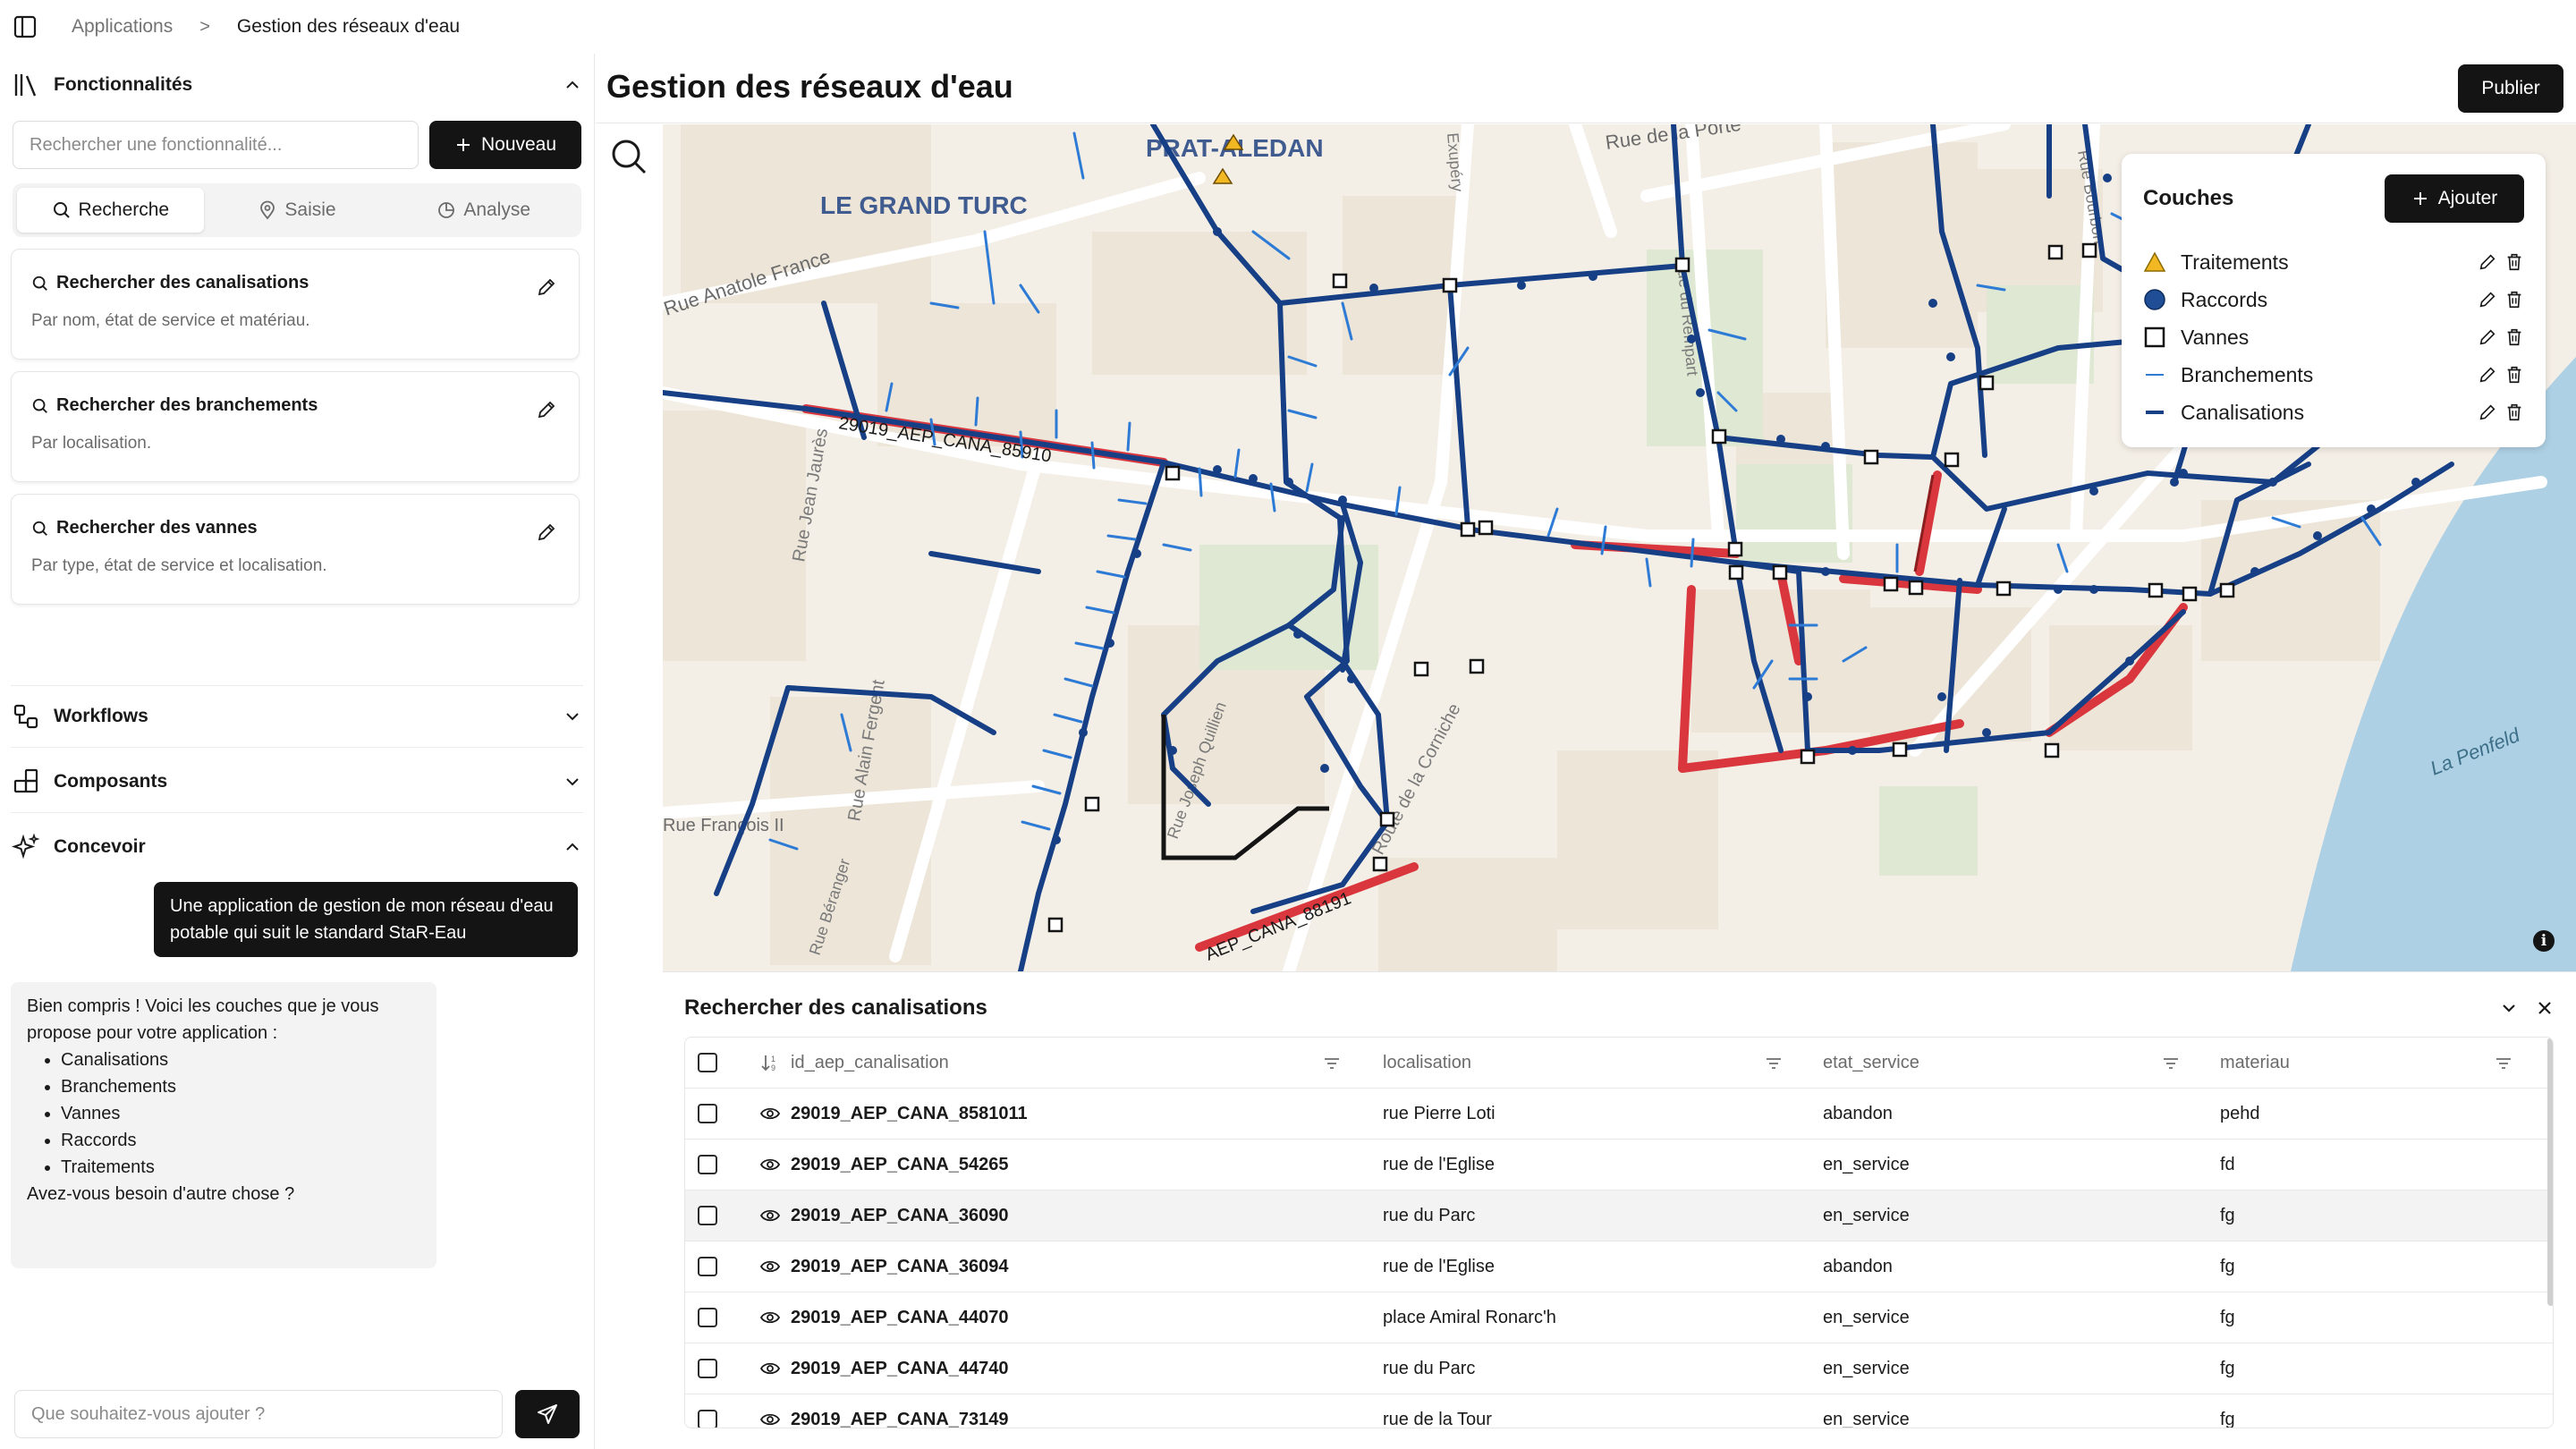  I want to click on column-header-id: 19 id_aep_canalisation, so click(854, 1063).